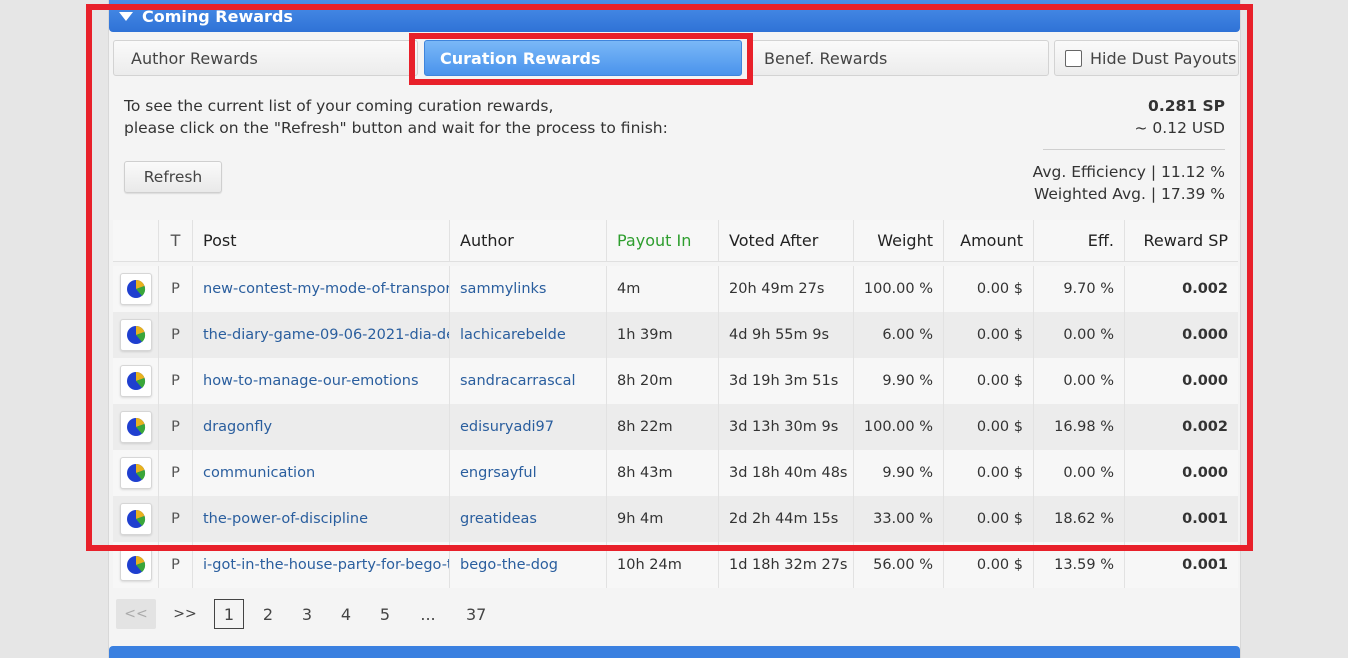 The height and width of the screenshot is (658, 1348). What do you see at coordinates (899, 240) in the screenshot?
I see `header-weight: Weight` at bounding box center [899, 240].